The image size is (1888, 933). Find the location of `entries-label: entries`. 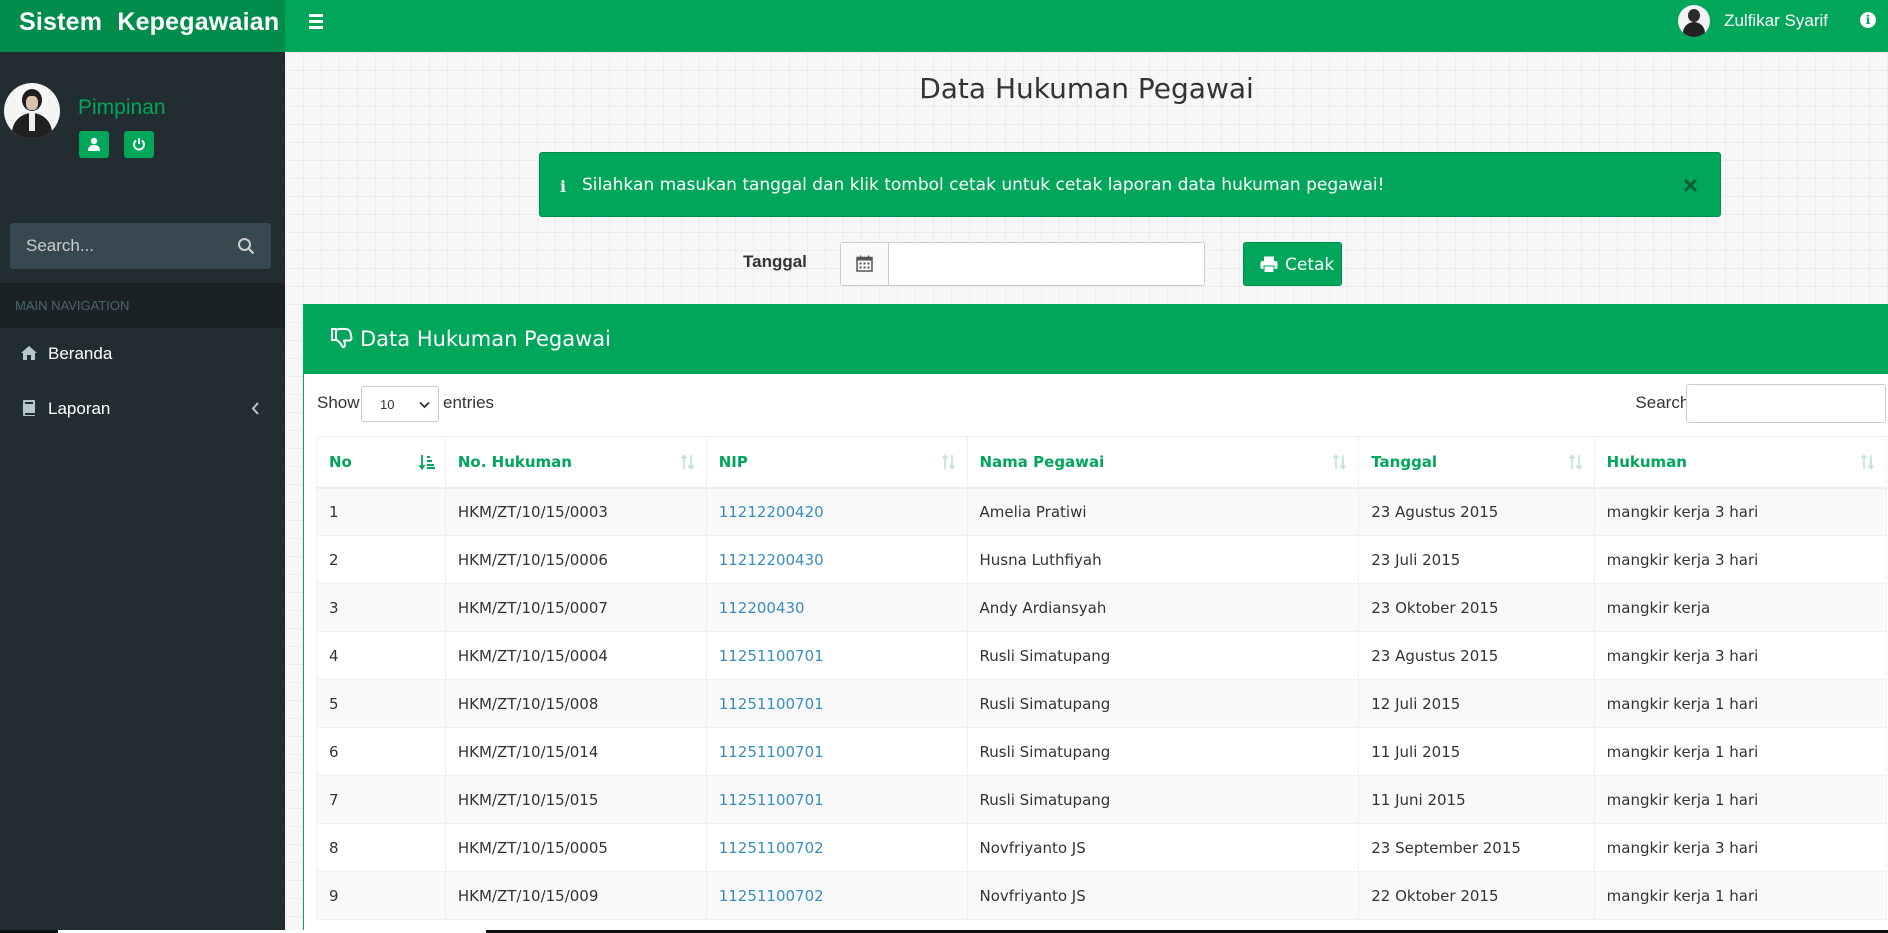

entries-label: entries is located at coordinates (469, 402).